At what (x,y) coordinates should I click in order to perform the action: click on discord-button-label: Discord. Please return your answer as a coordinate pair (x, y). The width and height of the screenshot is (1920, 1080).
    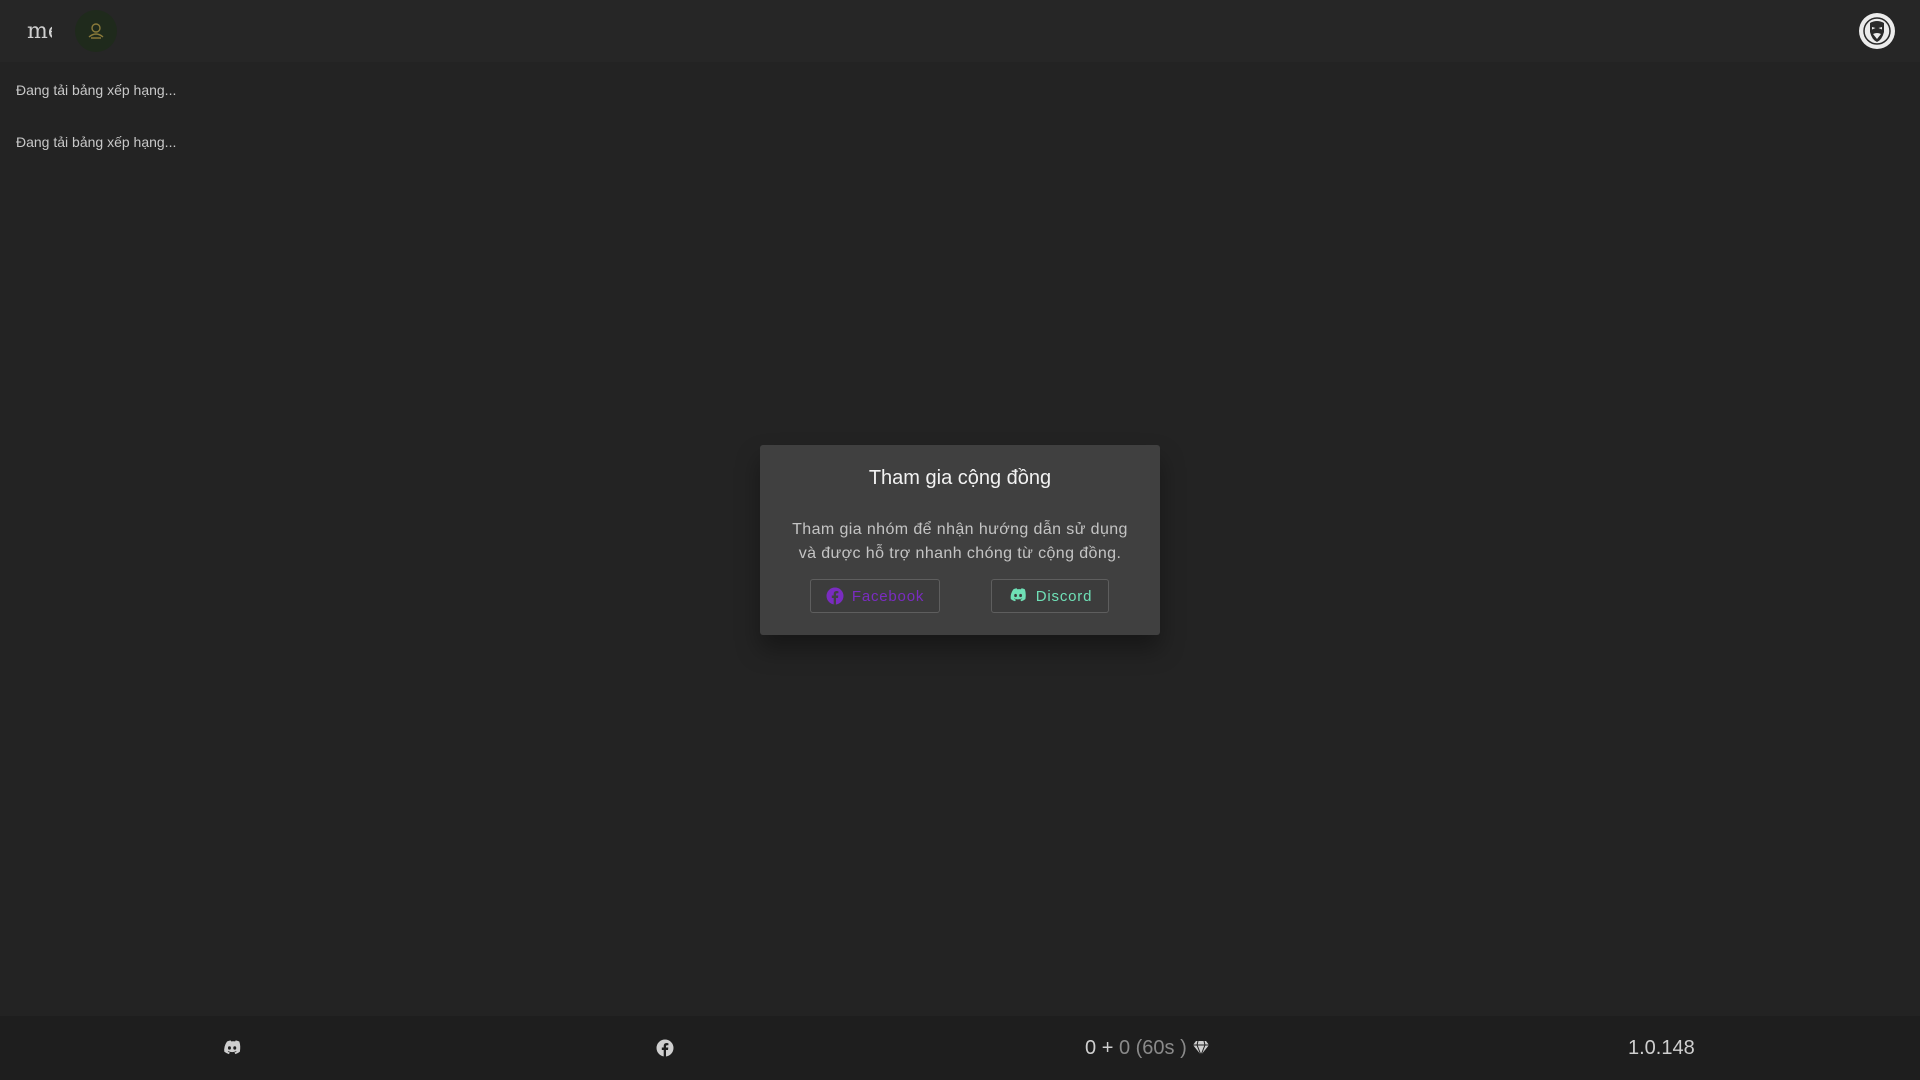
    Looking at the image, I should click on (1064, 596).